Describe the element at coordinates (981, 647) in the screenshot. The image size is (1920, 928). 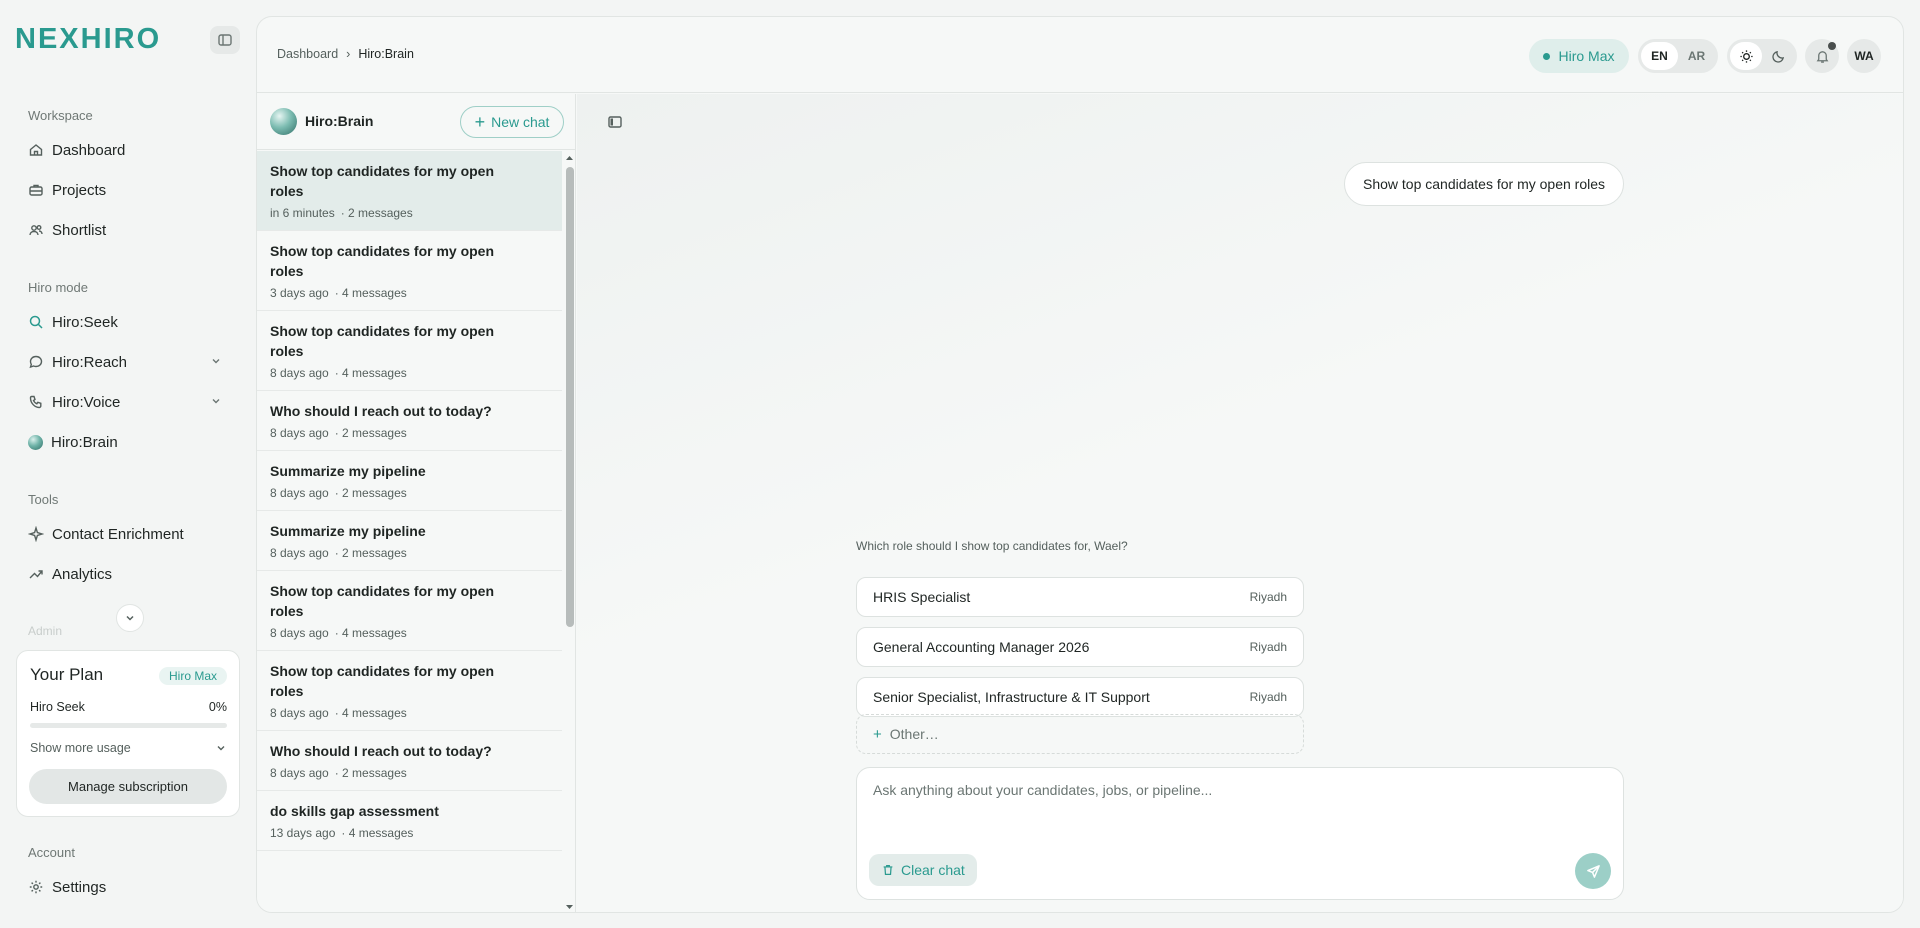
I see `role-title: General Accounting Manager 2026` at that location.